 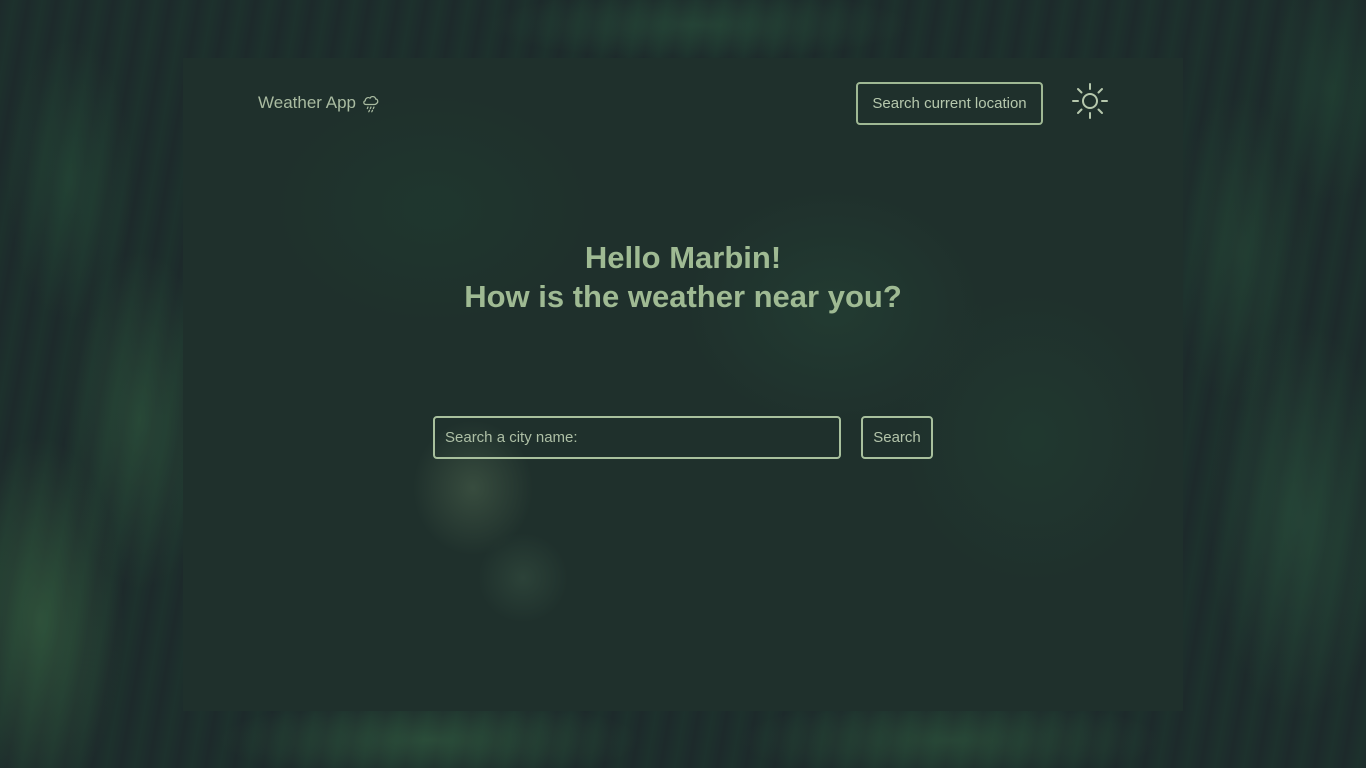 What do you see at coordinates (683, 296) in the screenshot?
I see `greeting-line-2: How is the weather near you?` at bounding box center [683, 296].